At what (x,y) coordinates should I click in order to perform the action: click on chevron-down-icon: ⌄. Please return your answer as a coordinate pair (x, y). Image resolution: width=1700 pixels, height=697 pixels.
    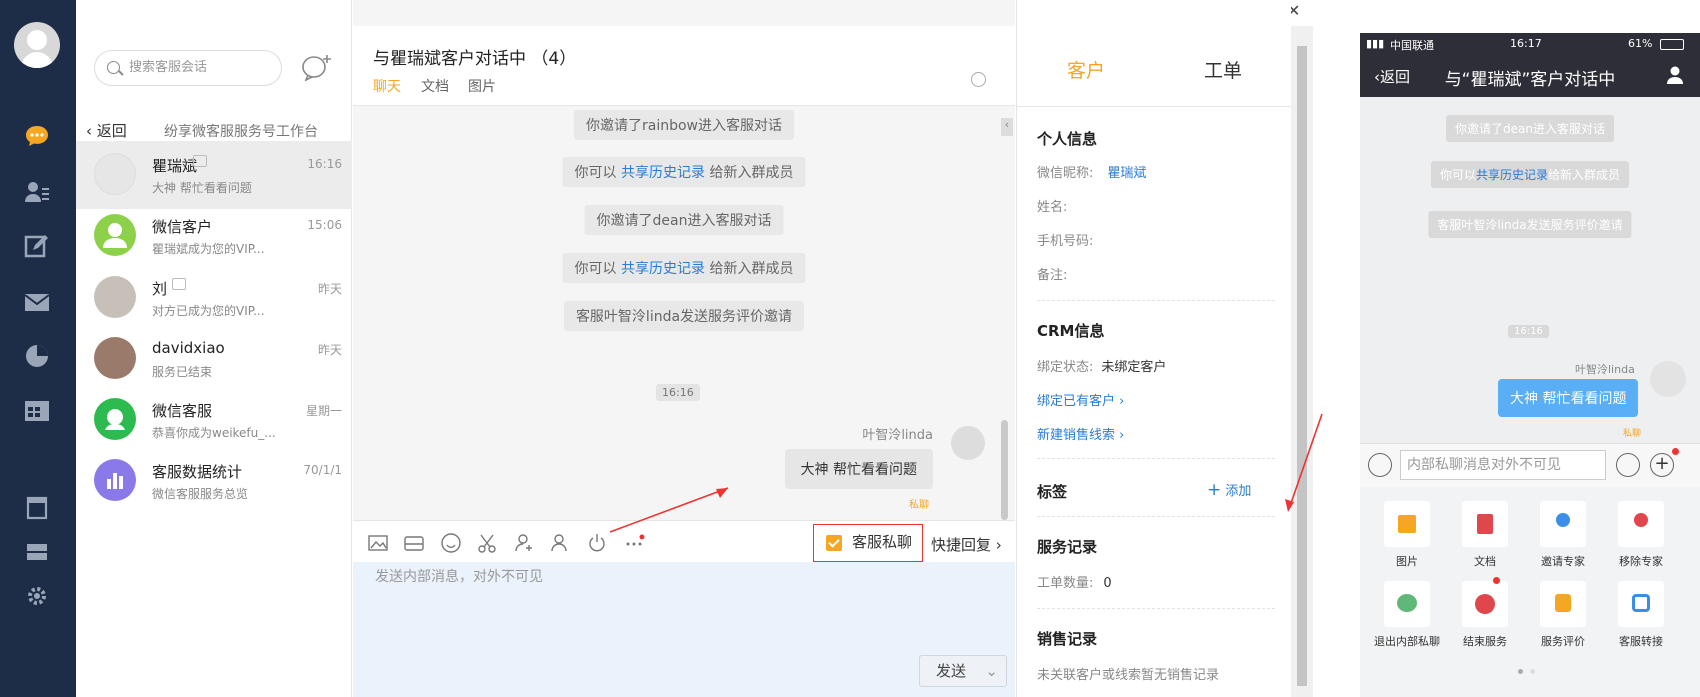
    Looking at the image, I should click on (991, 671).